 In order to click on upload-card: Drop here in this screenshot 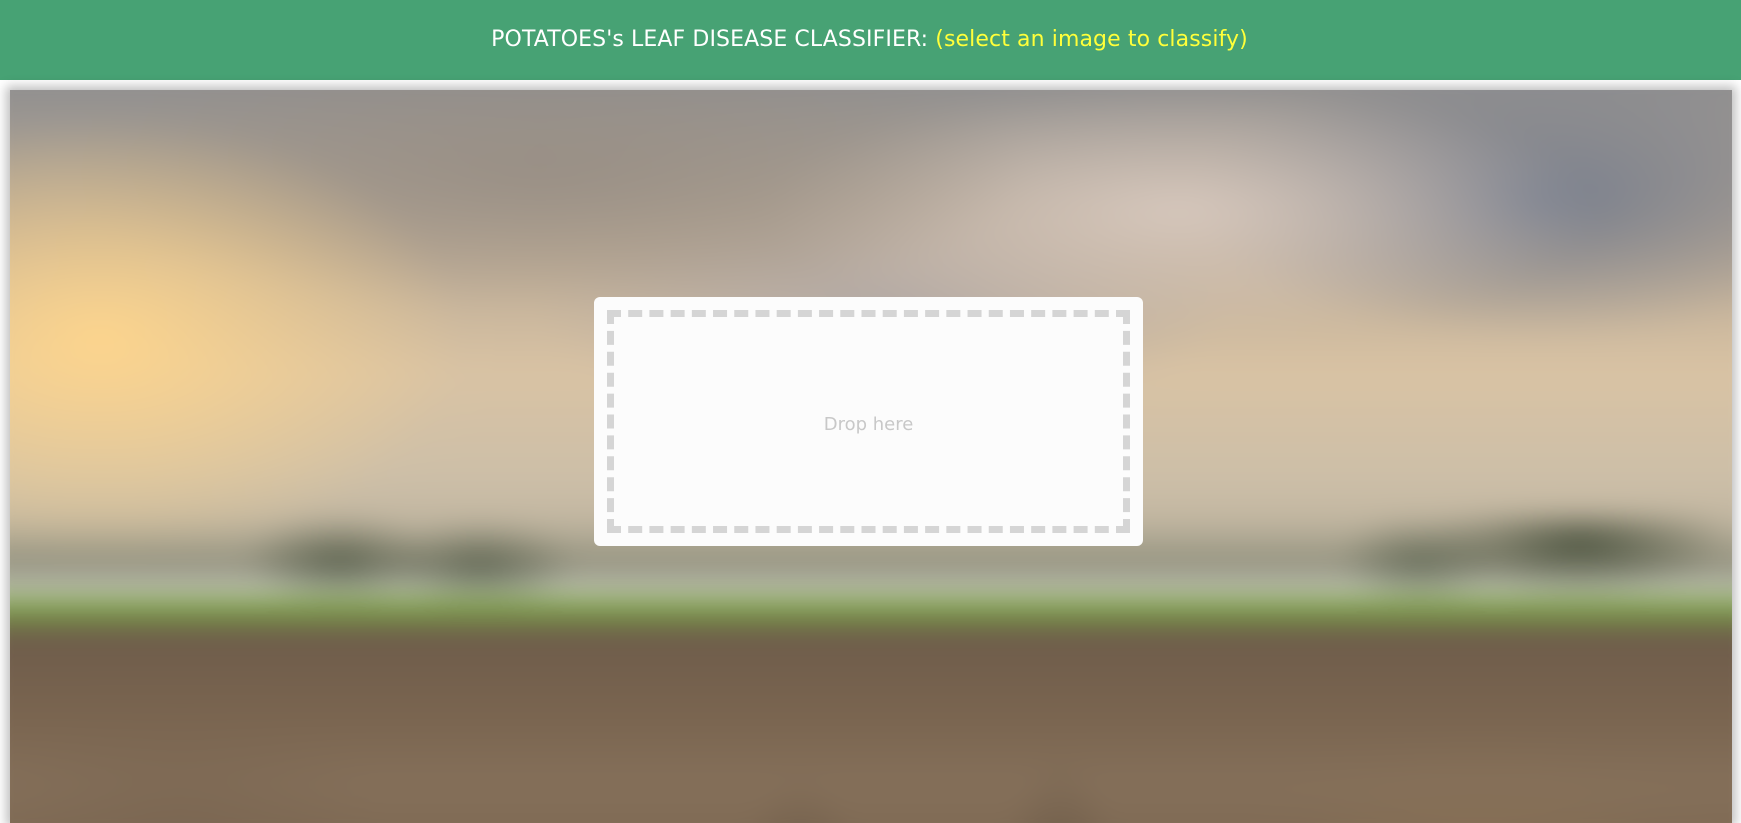, I will do `click(868, 421)`.